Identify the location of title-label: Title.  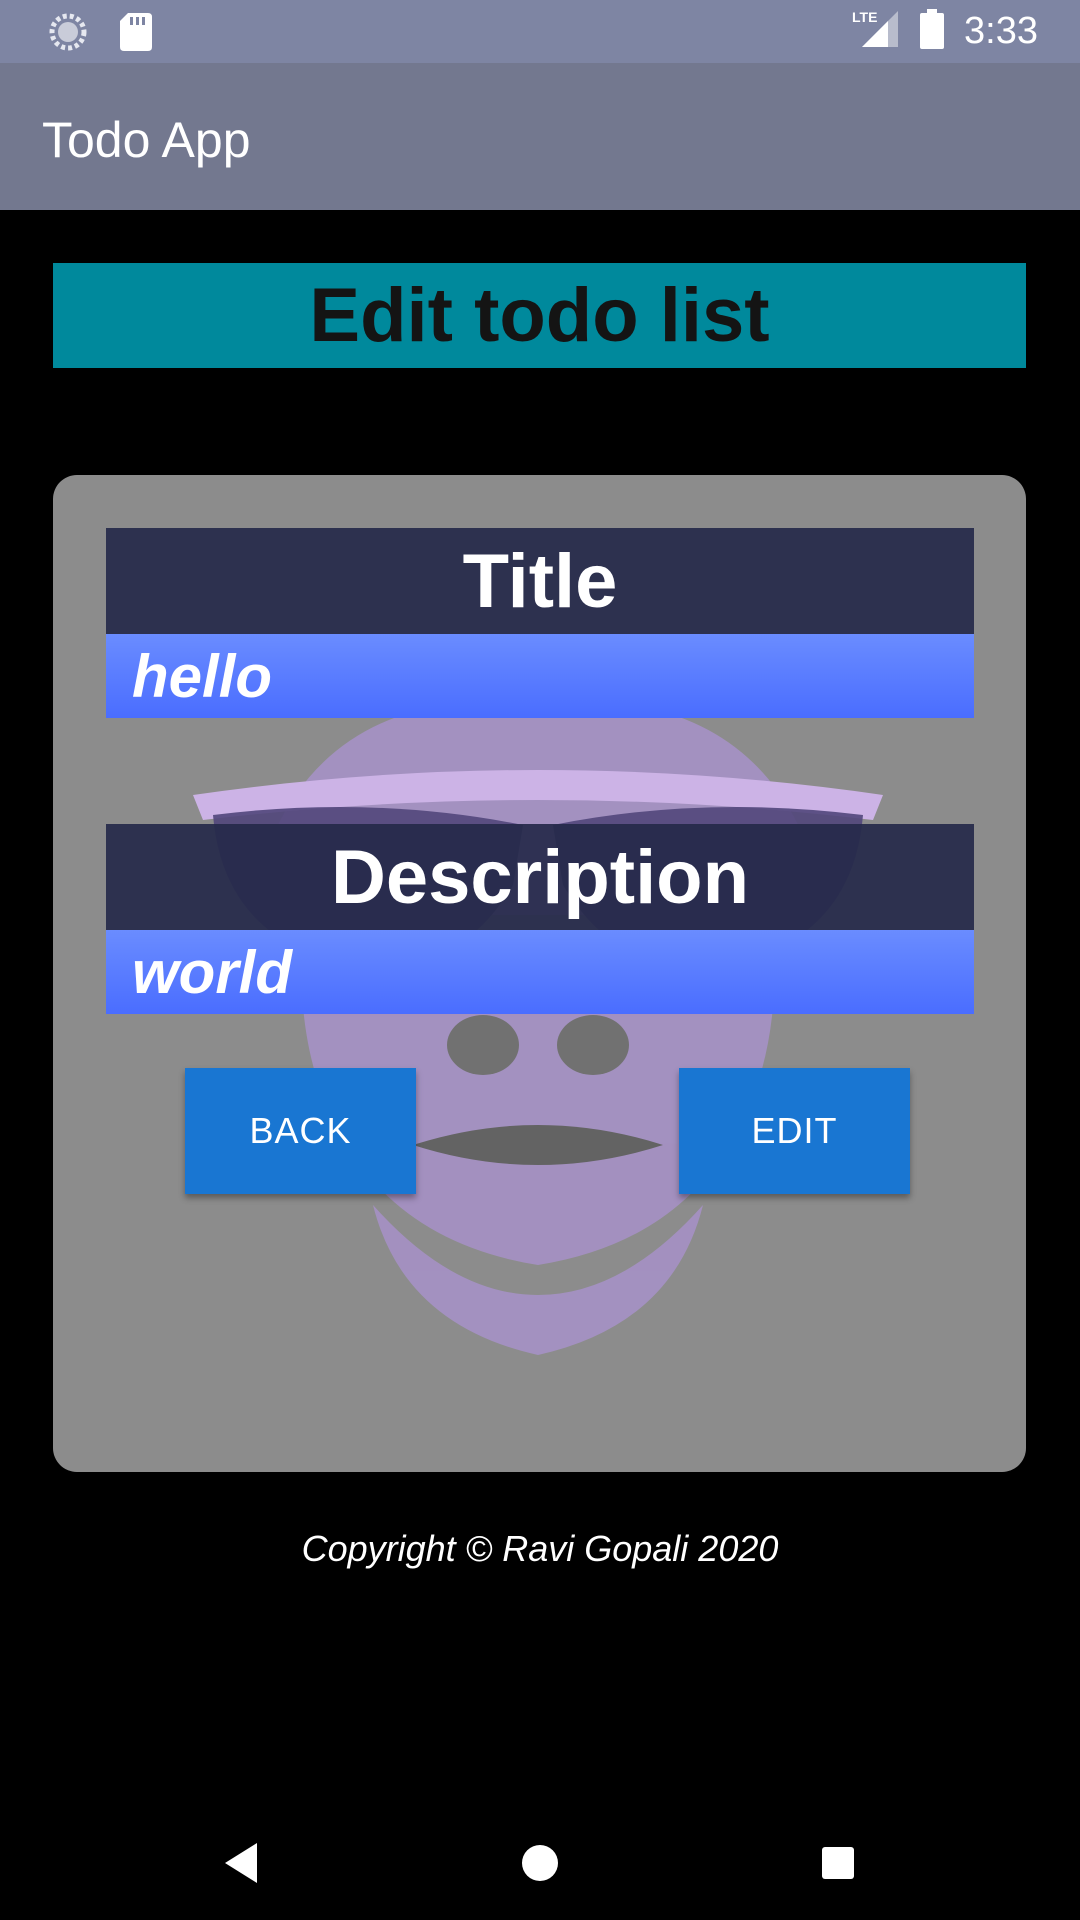
(540, 581).